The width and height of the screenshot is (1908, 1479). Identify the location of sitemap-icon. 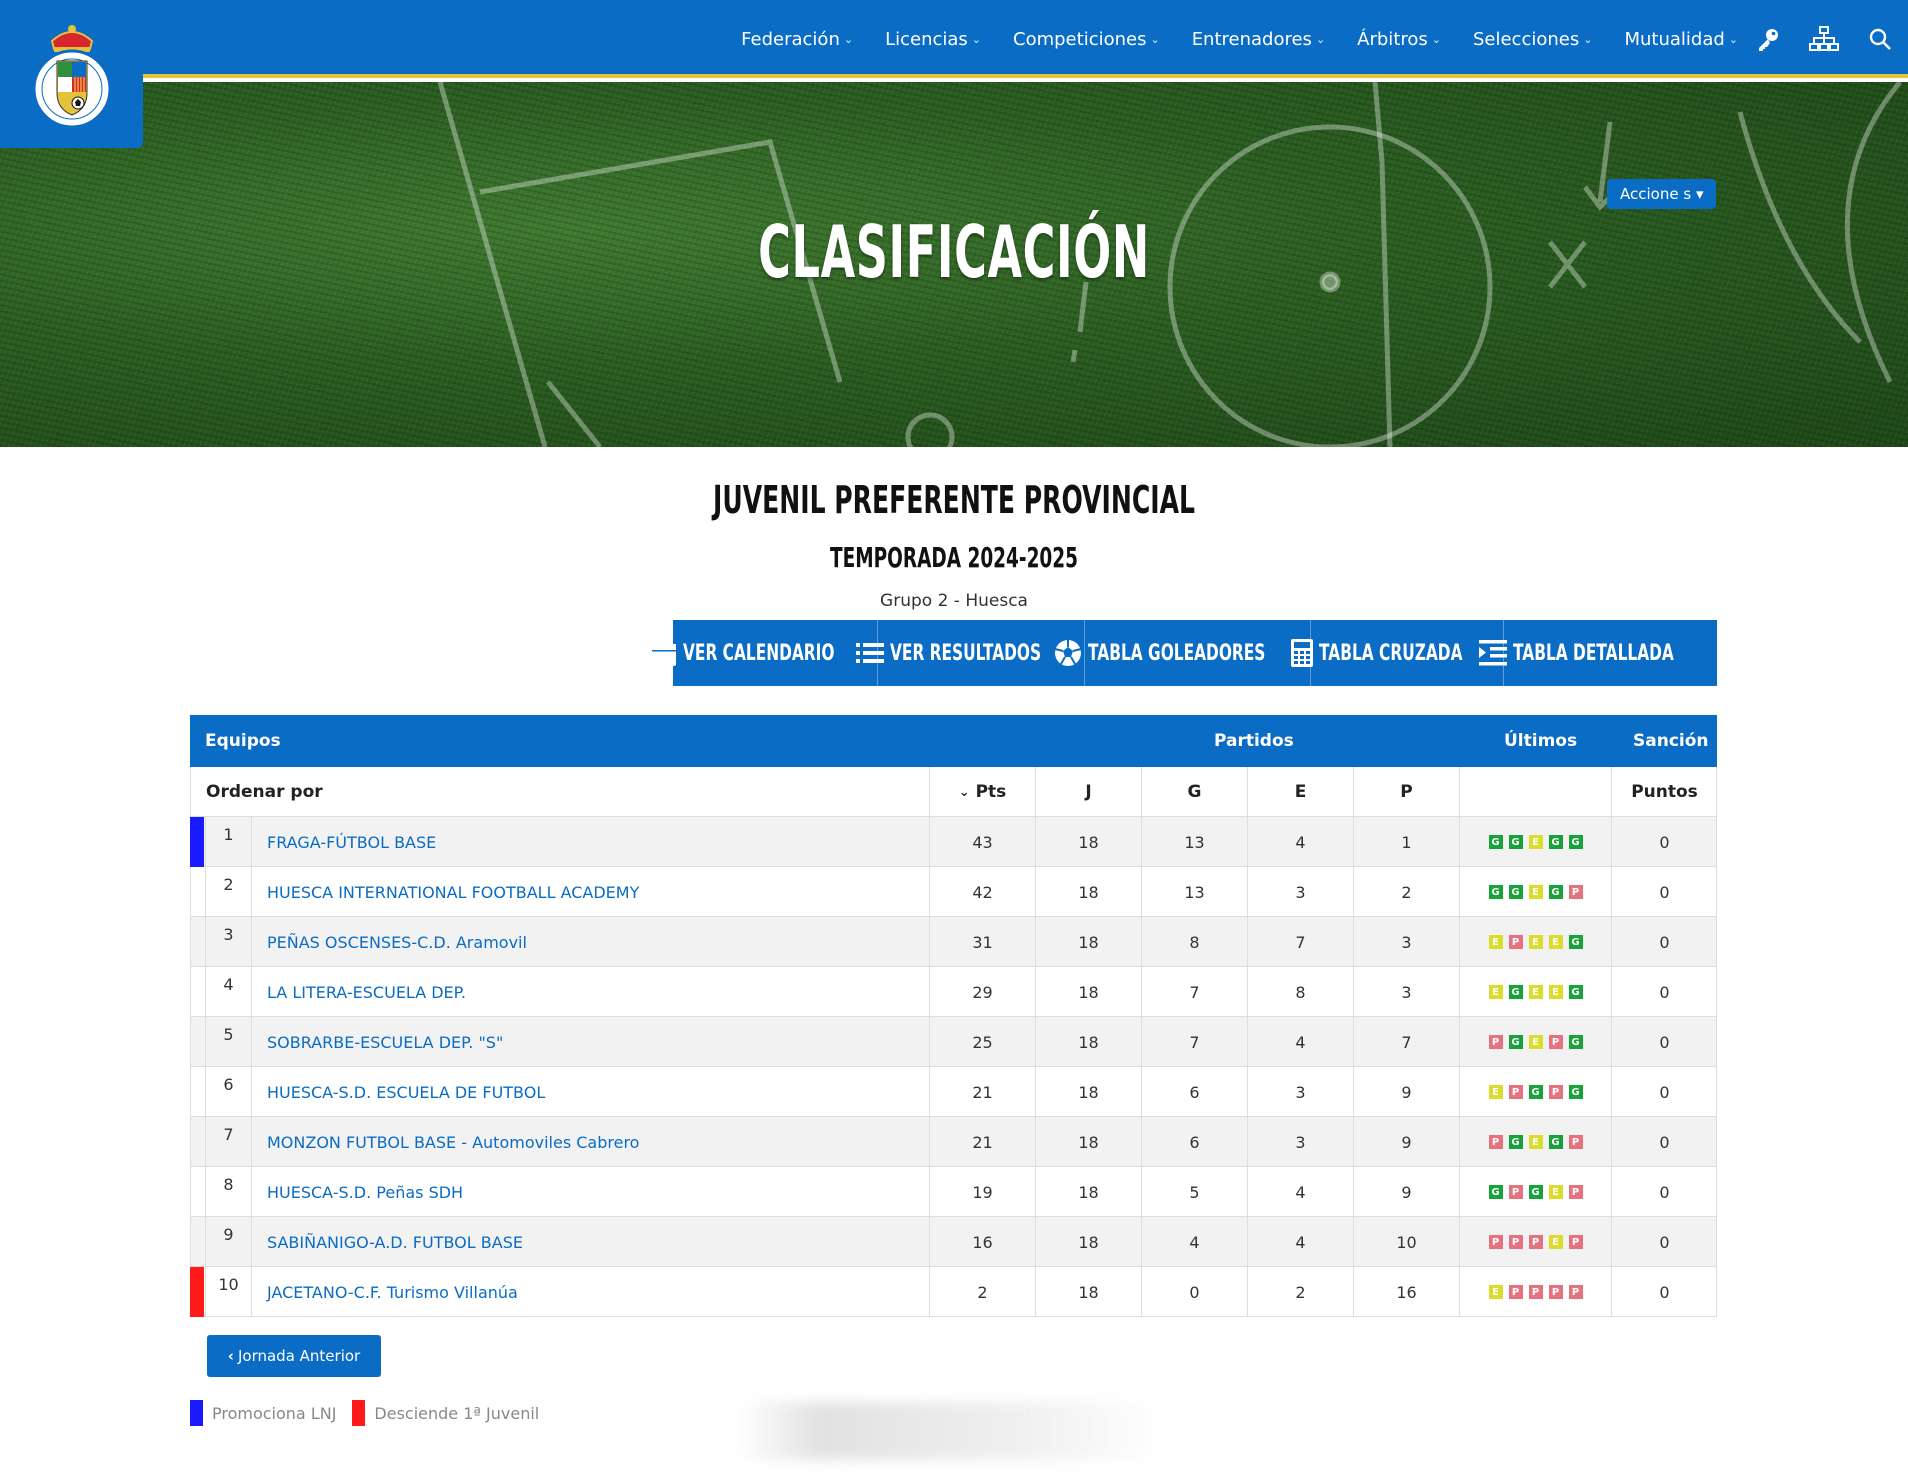
(1824, 39).